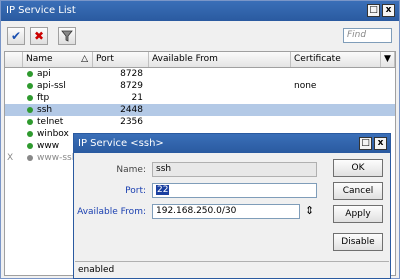 The width and height of the screenshot is (400, 279). Describe the element at coordinates (111, 212) in the screenshot. I see `available-from-label: Available From:` at that location.